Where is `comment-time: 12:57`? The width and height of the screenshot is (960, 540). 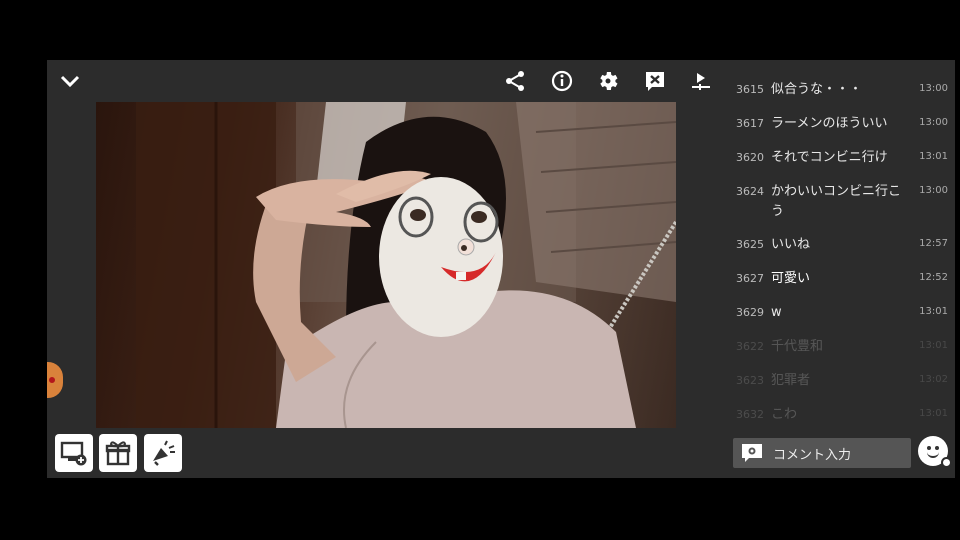 comment-time: 12:57 is located at coordinates (933, 243).